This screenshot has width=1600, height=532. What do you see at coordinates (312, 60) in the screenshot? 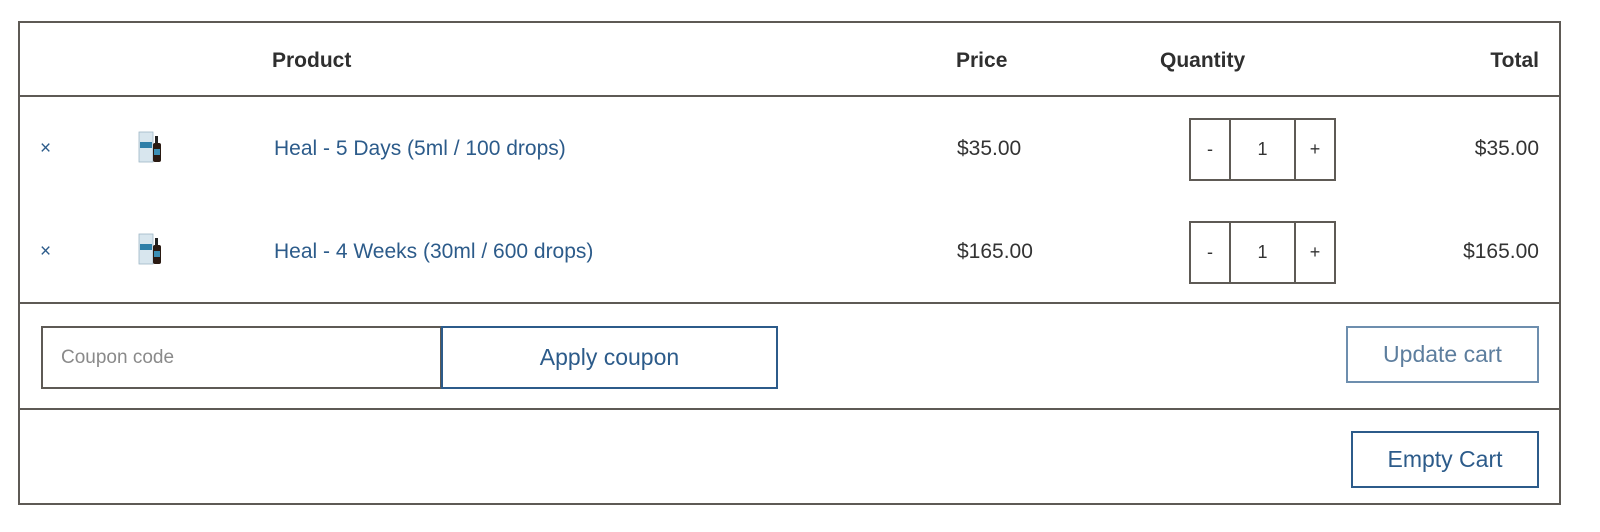
I see `header-product: Product` at bounding box center [312, 60].